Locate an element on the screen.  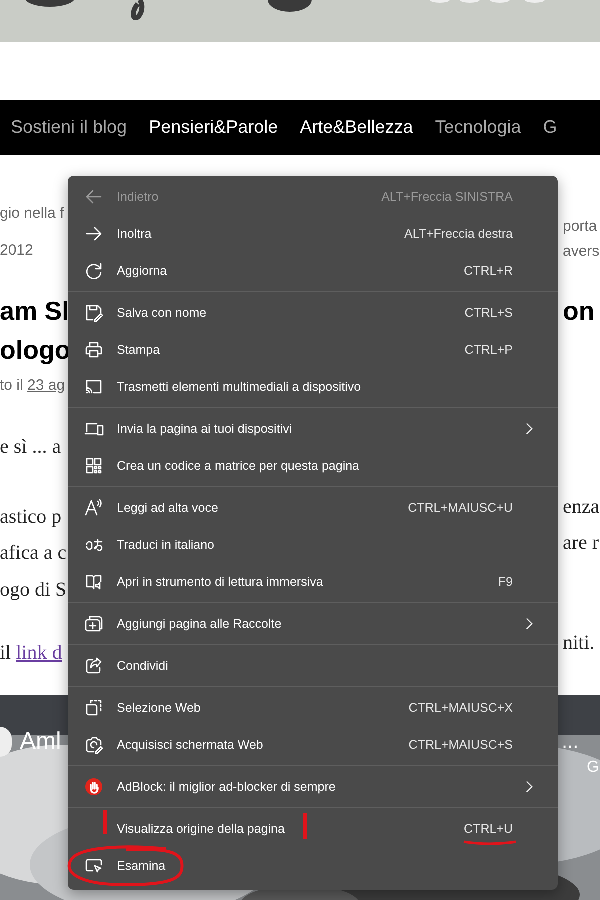
shortcut-label: CTRL+S is located at coordinates (488, 313).